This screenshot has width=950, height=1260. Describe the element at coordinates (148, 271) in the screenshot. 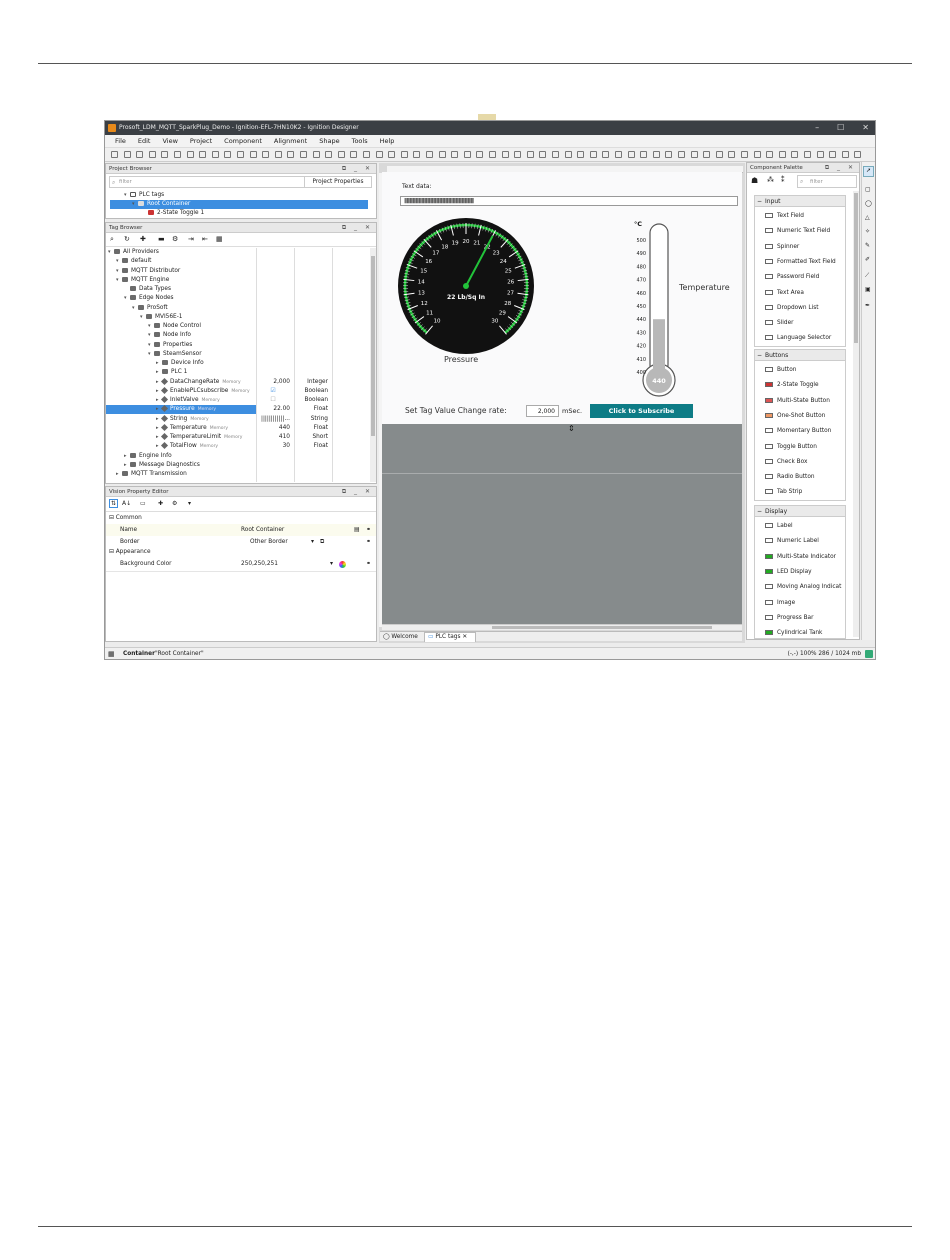

I see `tag-folder-row: ▾ MQTT Distributor` at that location.